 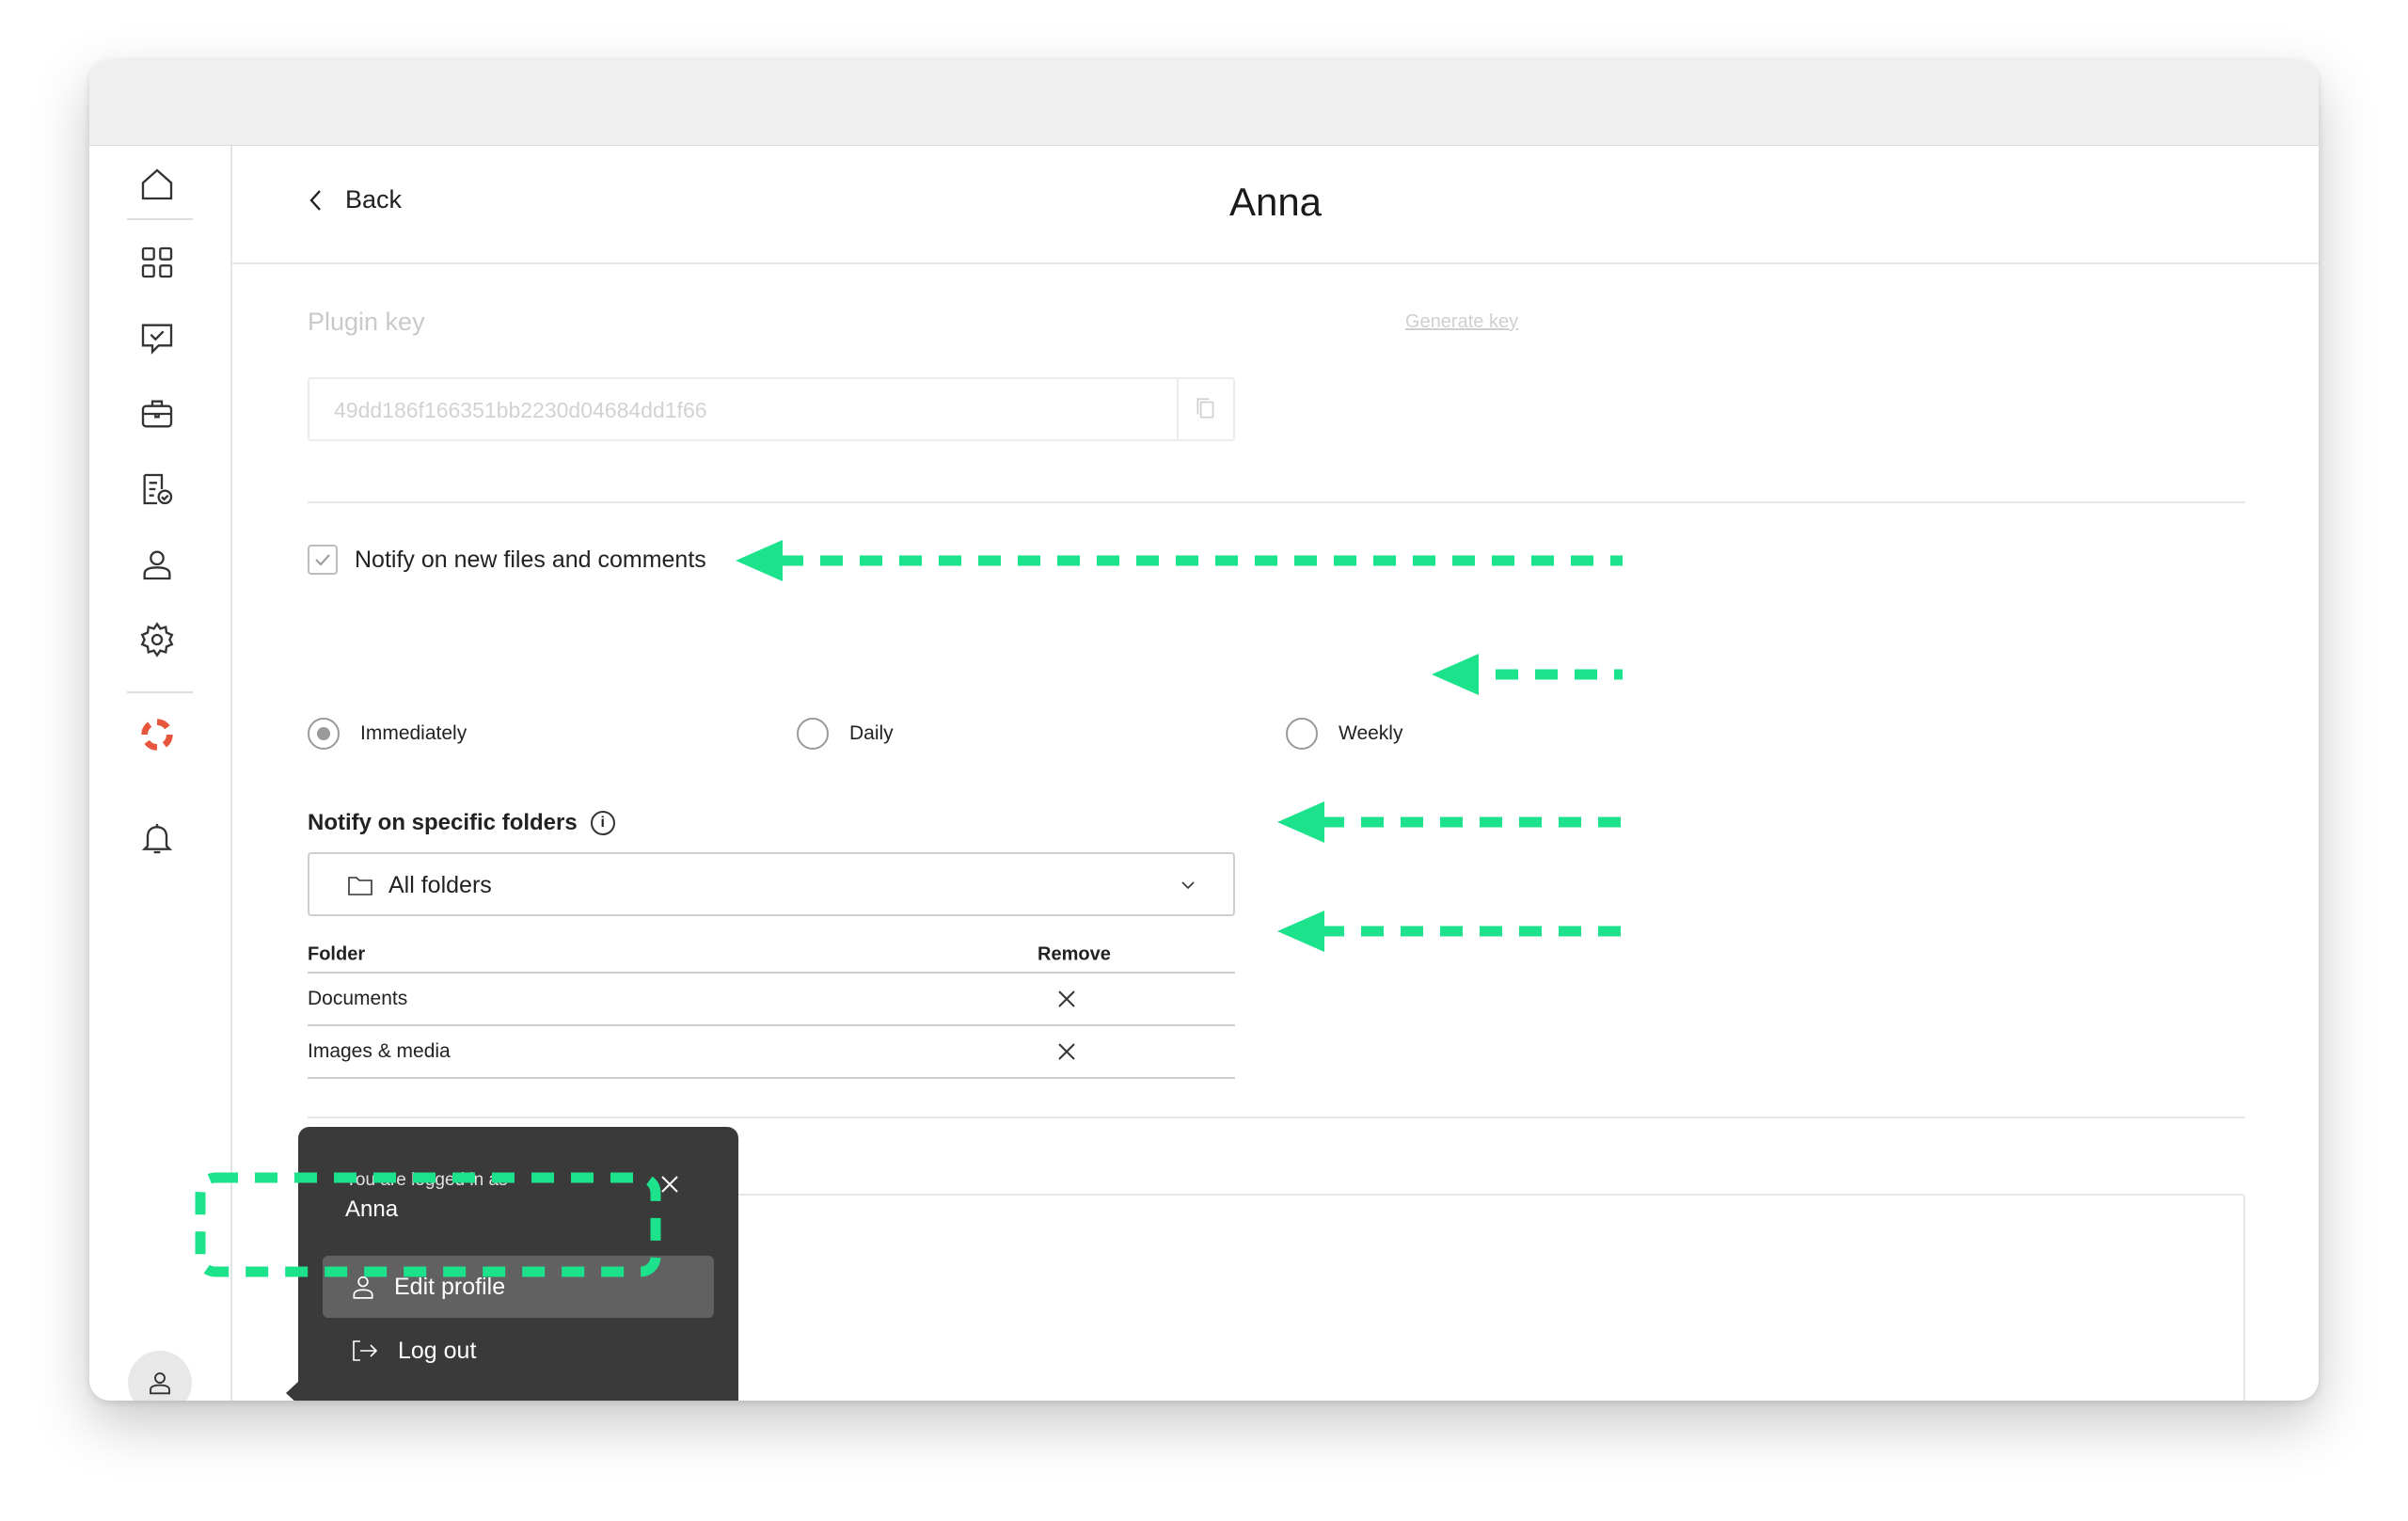 I want to click on arrowhead-notify, so click(x=759, y=561).